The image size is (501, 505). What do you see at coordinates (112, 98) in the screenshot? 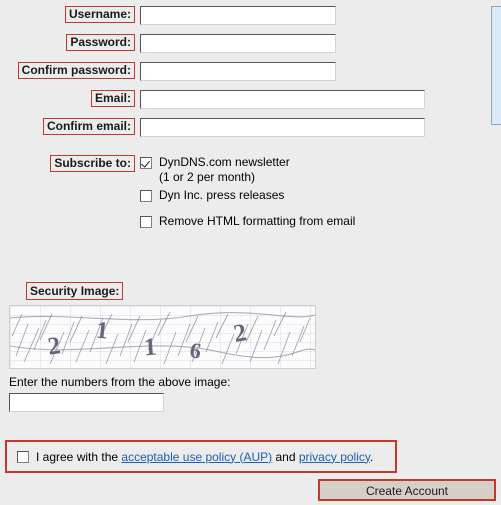
I see `label-email: Email:` at bounding box center [112, 98].